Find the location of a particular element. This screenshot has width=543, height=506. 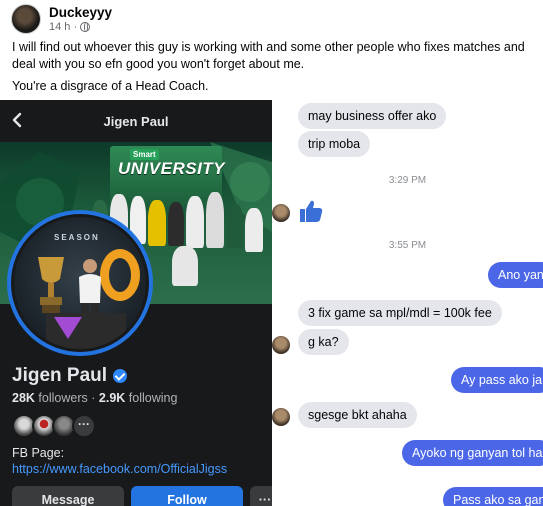

cover-title-word: UNIVERSITY is located at coordinates (172, 168).